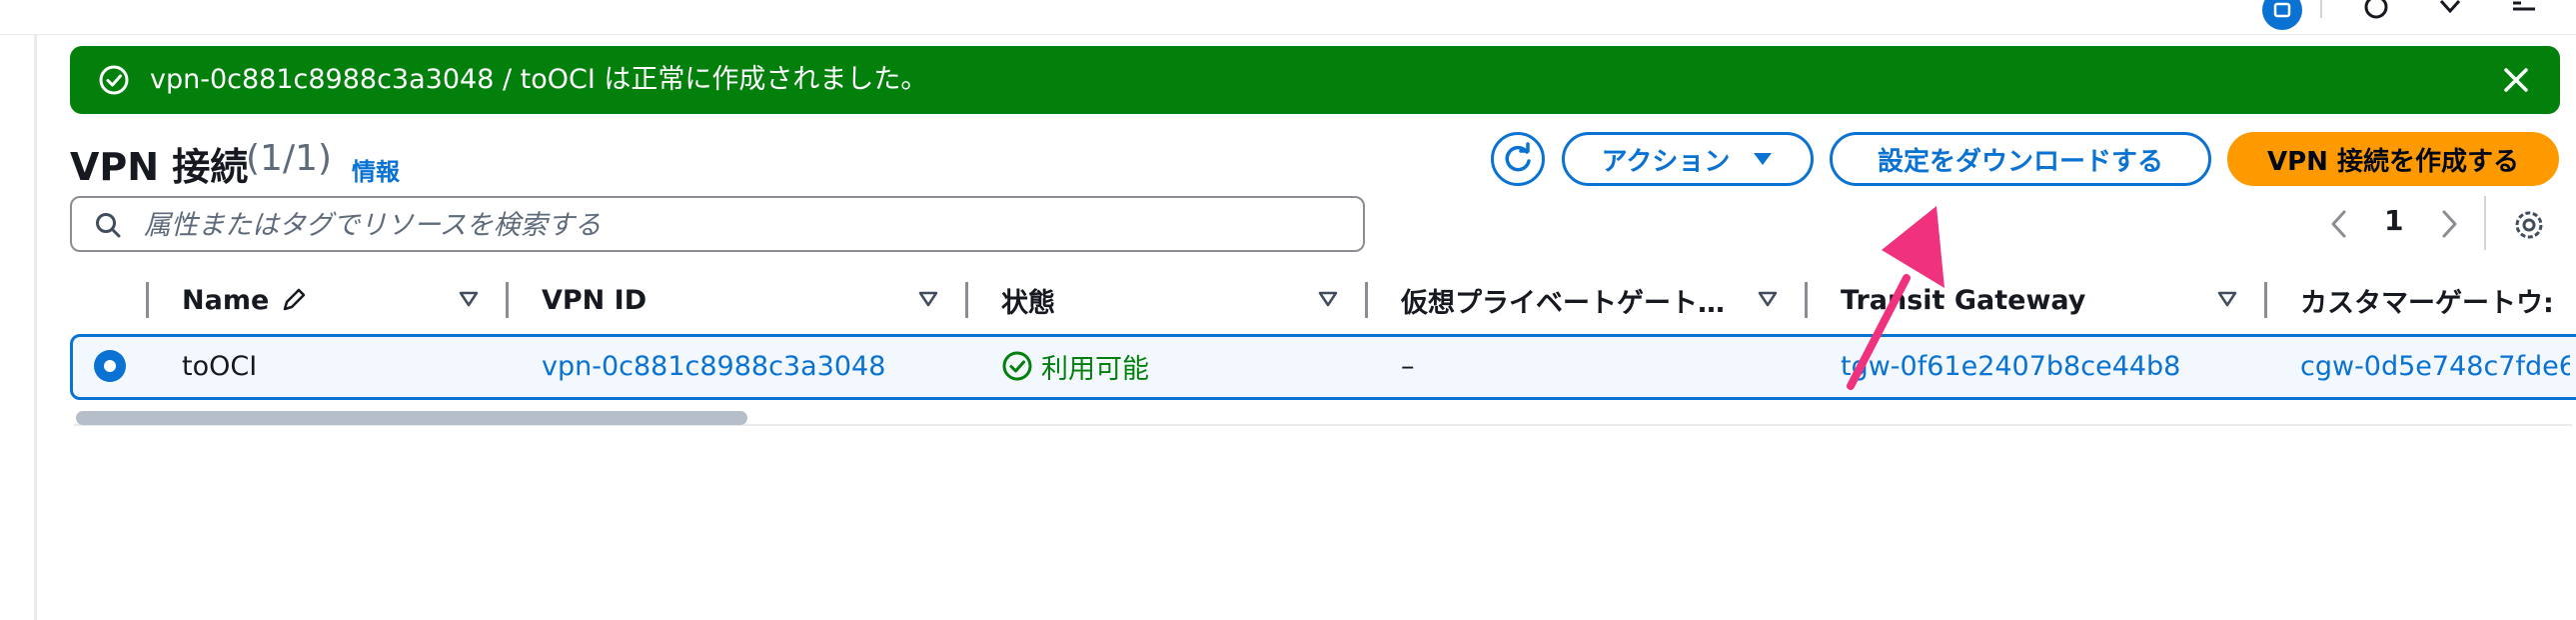 This screenshot has height=620, width=2576. Describe the element at coordinates (1288, 17) in the screenshot. I see `top-navigation-bar` at that location.